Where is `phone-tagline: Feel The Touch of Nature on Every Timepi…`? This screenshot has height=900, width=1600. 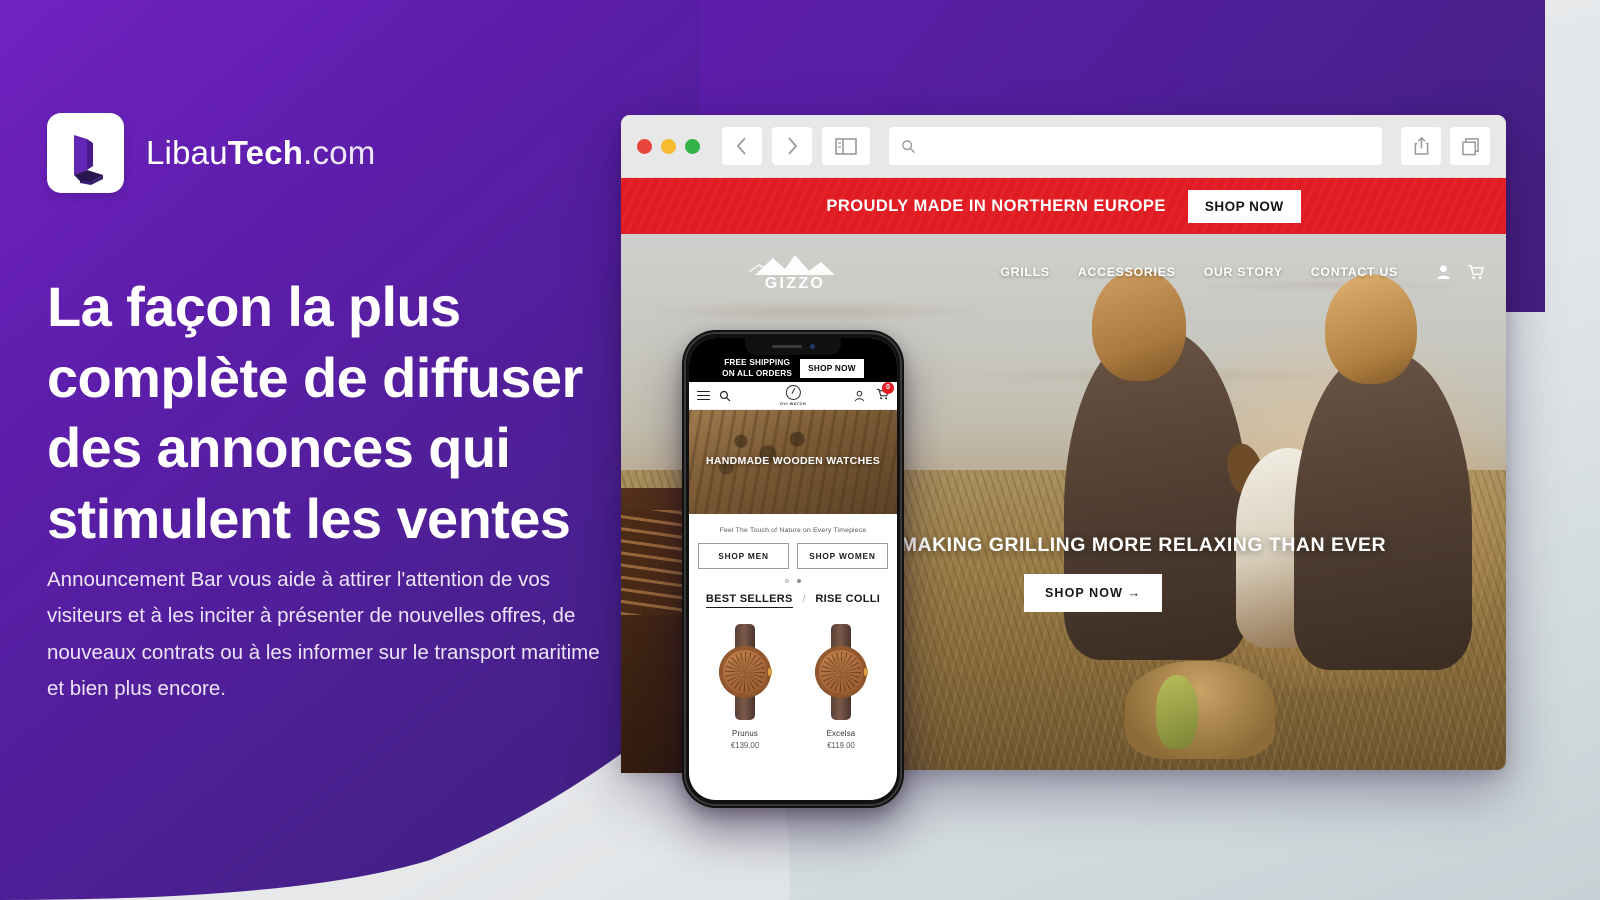 phone-tagline: Feel The Touch of Nature on Every Timepi… is located at coordinates (793, 530).